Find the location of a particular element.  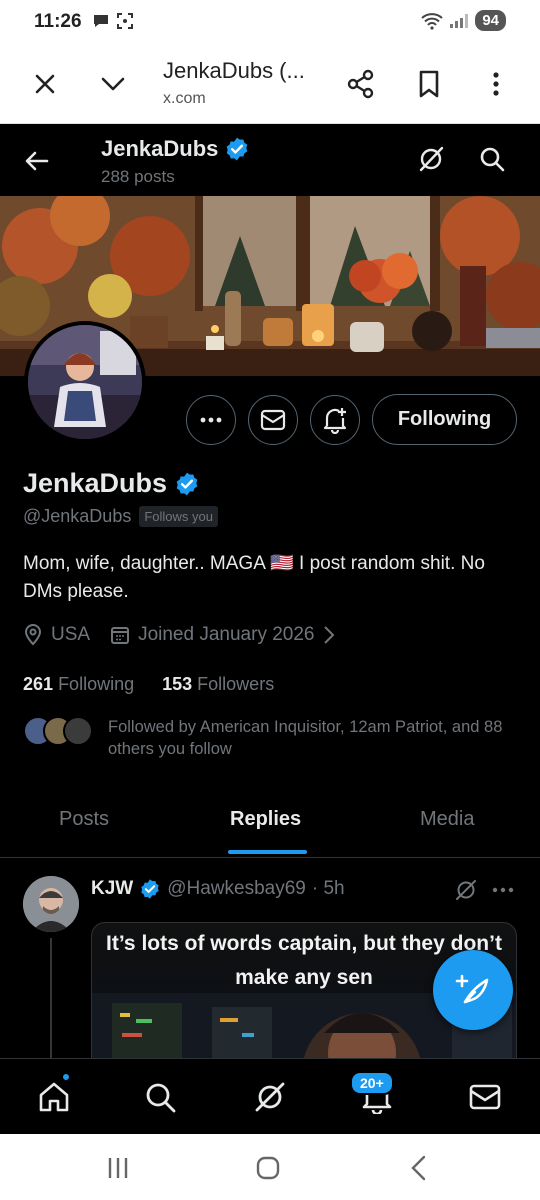

tab-posts: Posts is located at coordinates (84, 819).